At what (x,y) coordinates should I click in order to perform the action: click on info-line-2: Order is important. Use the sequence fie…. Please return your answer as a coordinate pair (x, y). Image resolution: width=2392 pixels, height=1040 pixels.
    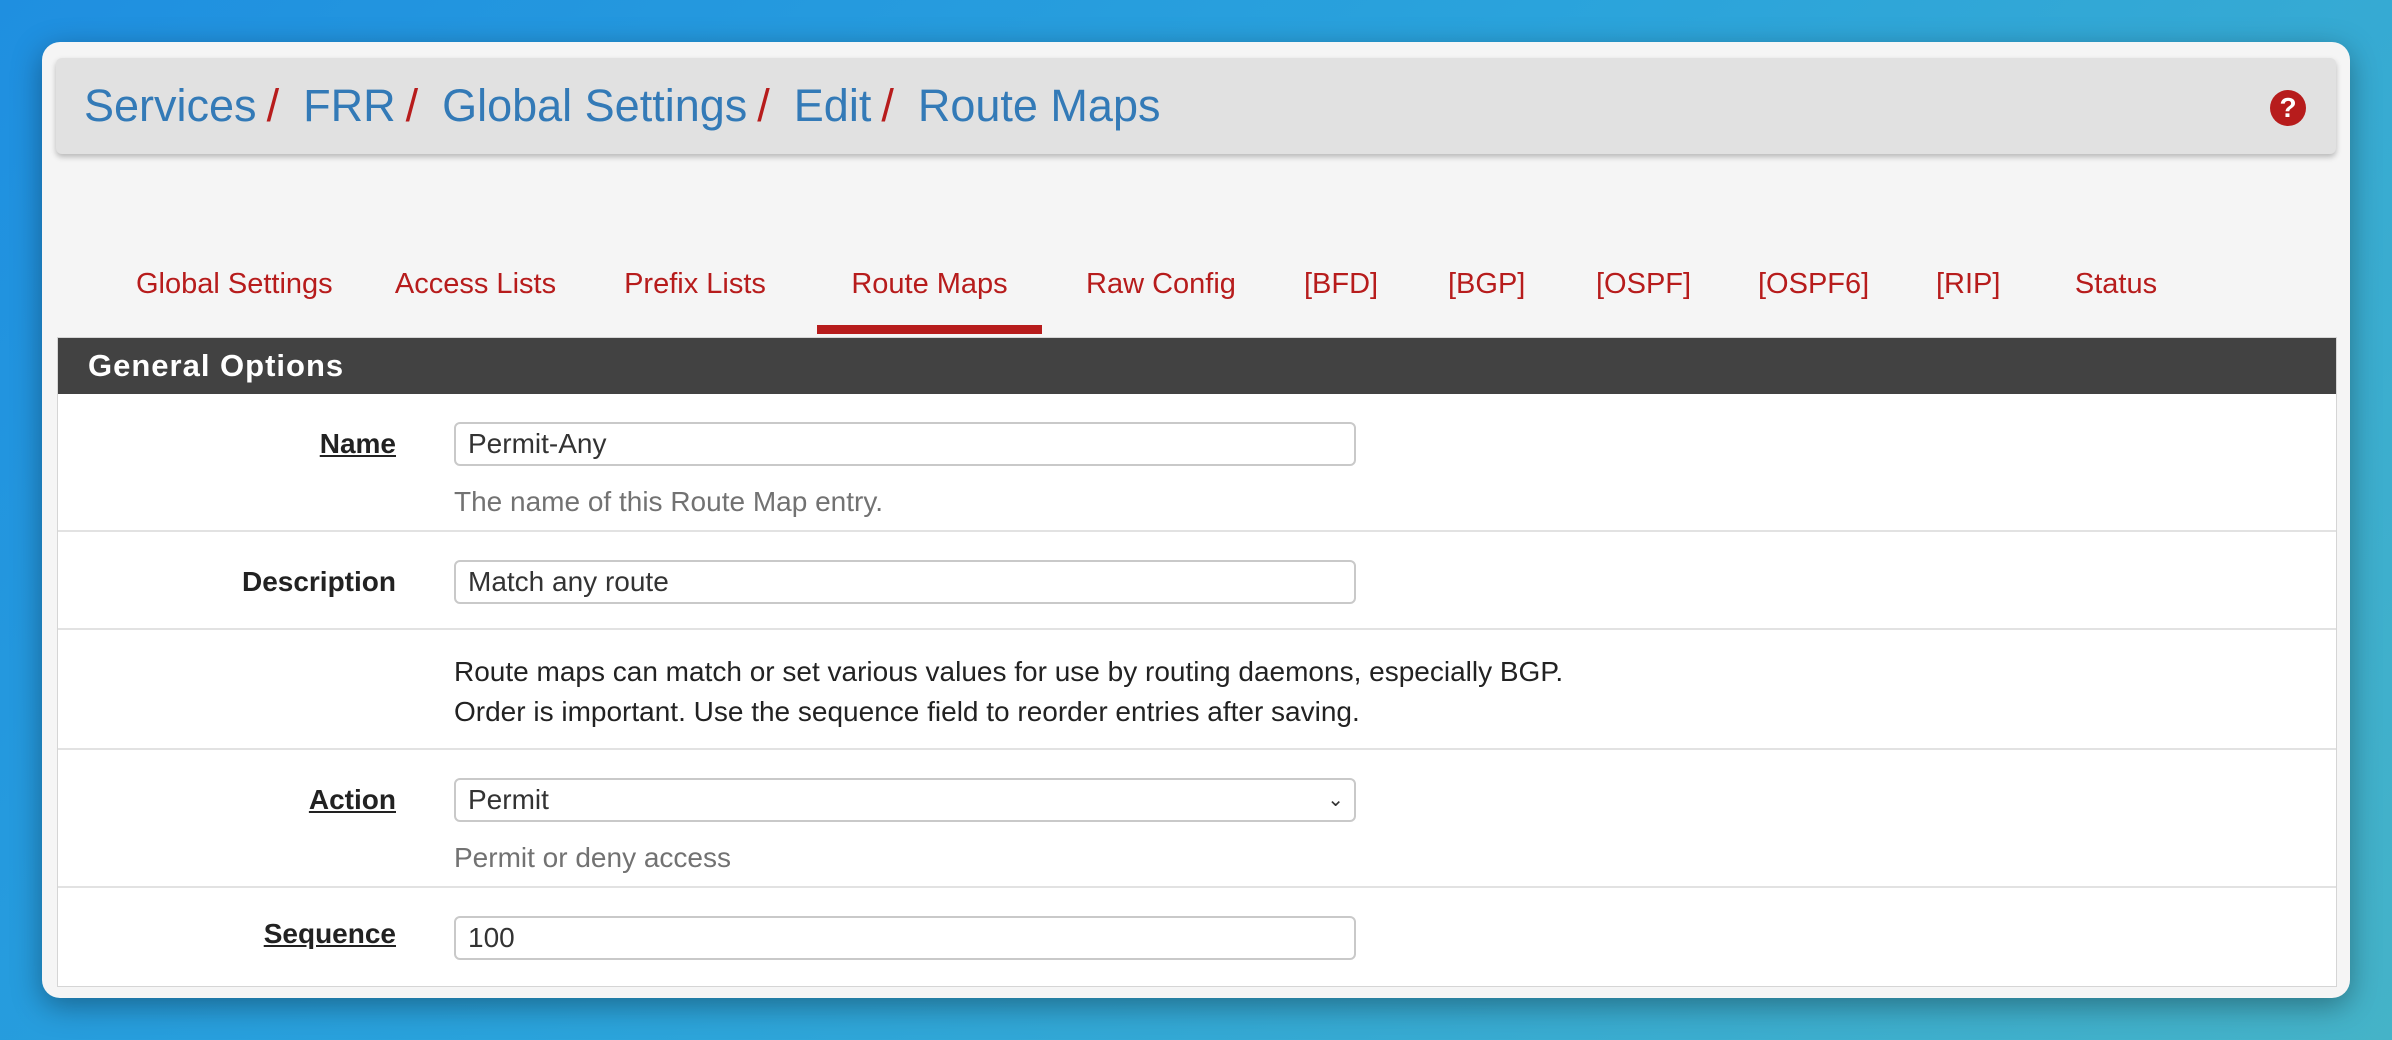
    Looking at the image, I should click on (907, 711).